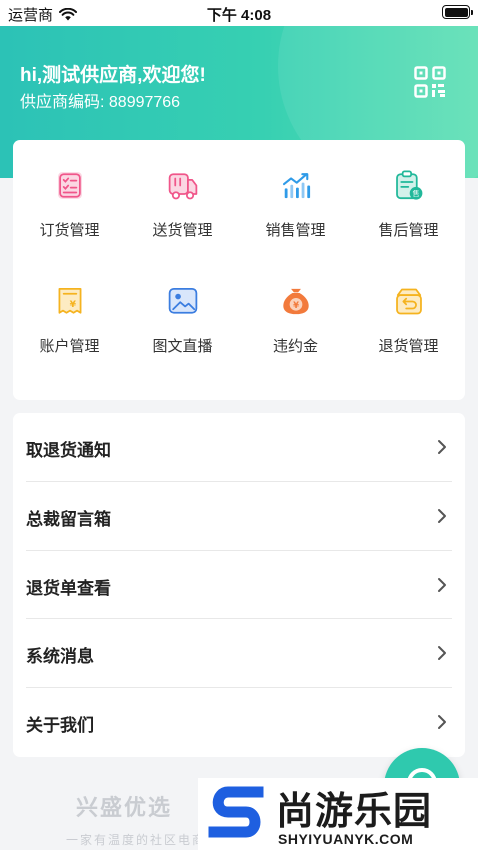 The height and width of the screenshot is (850, 478). I want to click on grid-item-image-live: 图文直播, so click(182, 306).